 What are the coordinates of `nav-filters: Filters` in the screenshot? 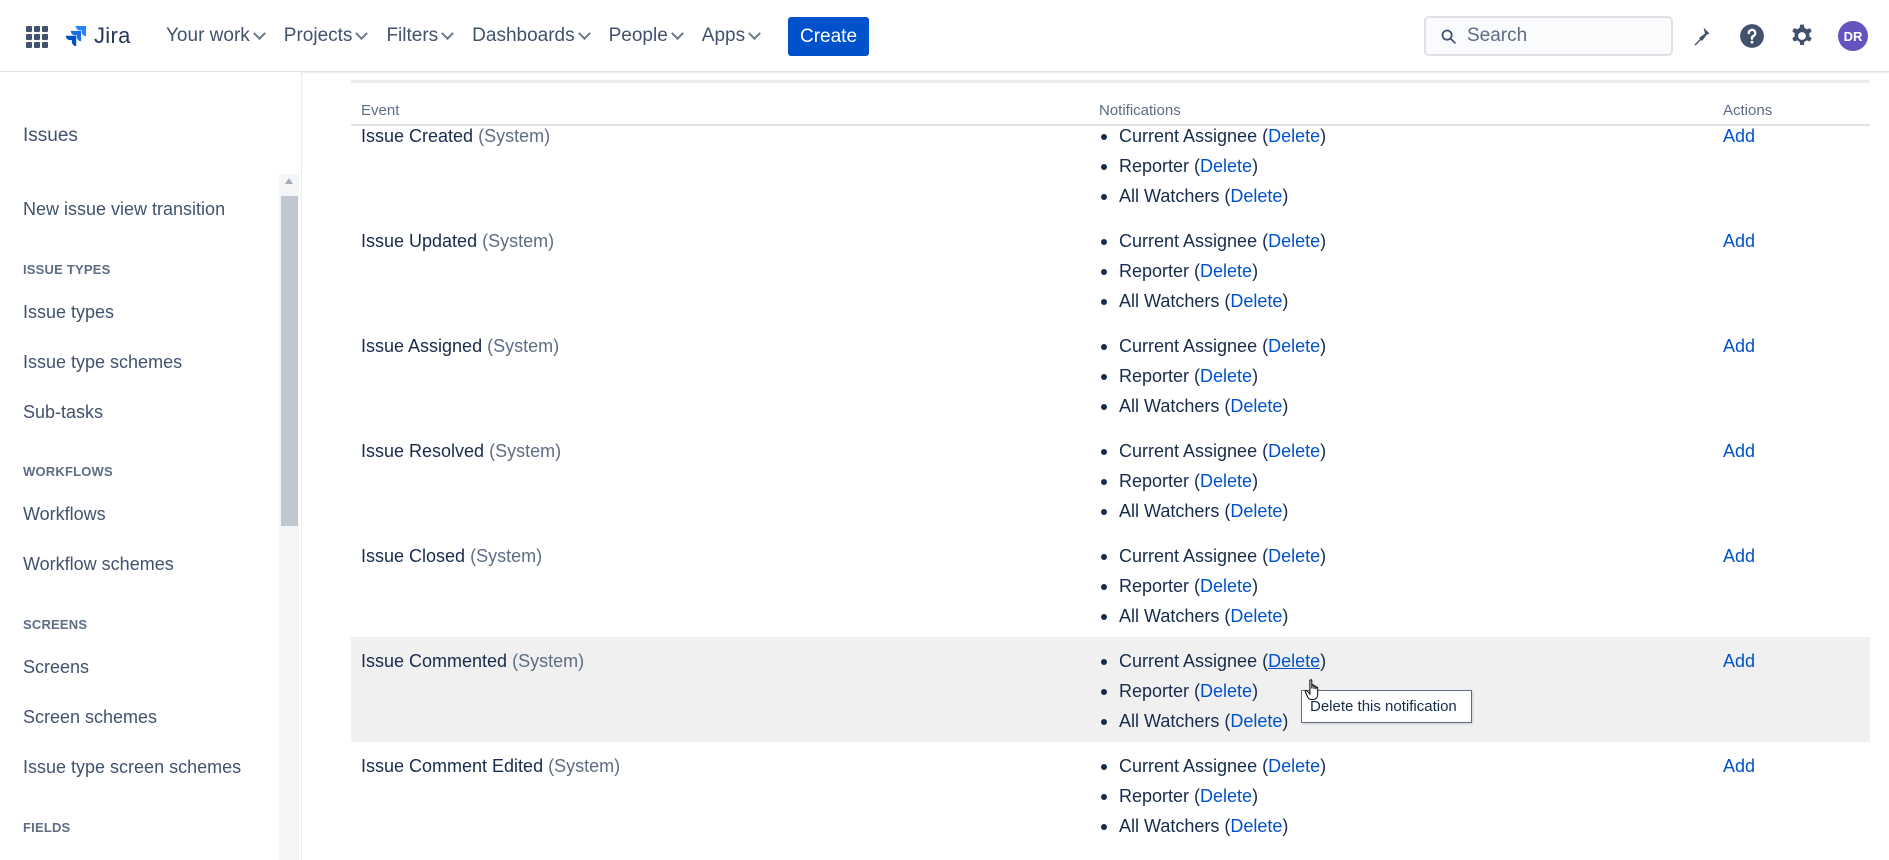 It's located at (419, 36).